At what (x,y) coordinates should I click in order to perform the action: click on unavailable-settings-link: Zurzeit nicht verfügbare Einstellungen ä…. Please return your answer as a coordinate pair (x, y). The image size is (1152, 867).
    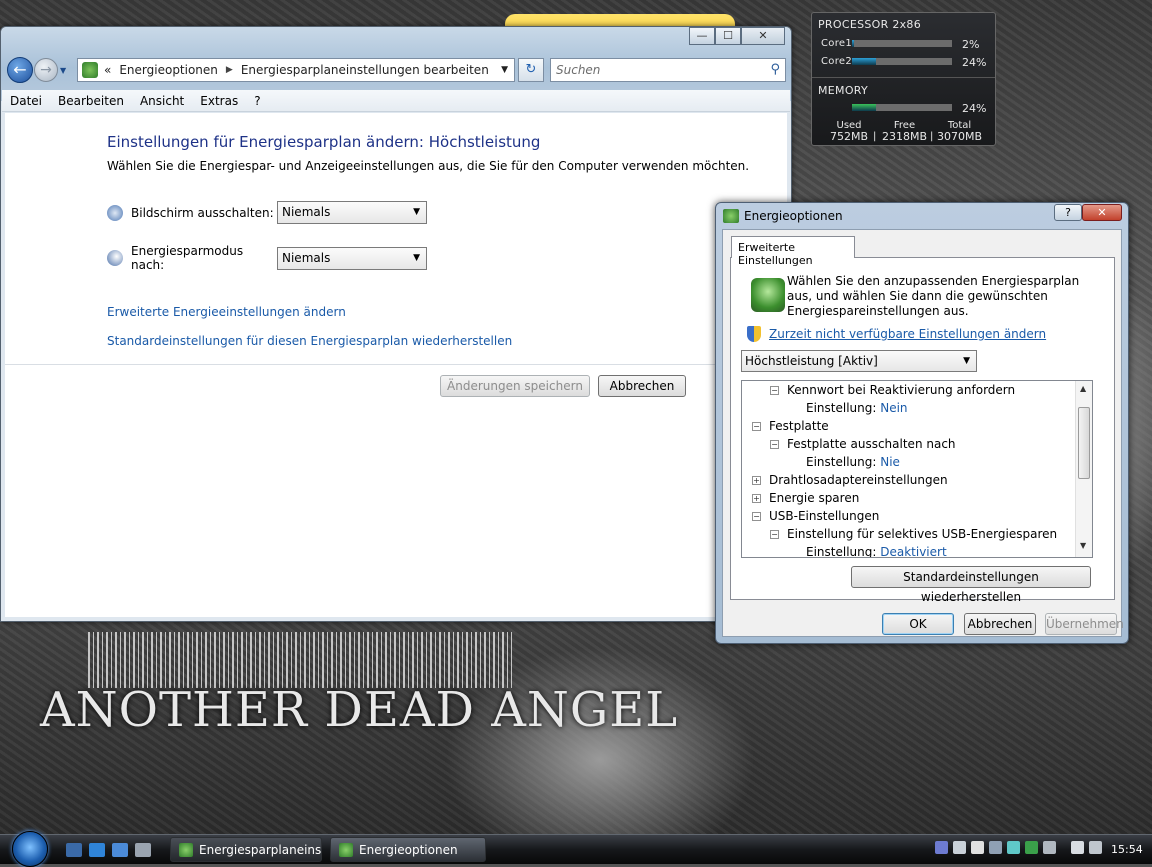
    Looking at the image, I should click on (907, 334).